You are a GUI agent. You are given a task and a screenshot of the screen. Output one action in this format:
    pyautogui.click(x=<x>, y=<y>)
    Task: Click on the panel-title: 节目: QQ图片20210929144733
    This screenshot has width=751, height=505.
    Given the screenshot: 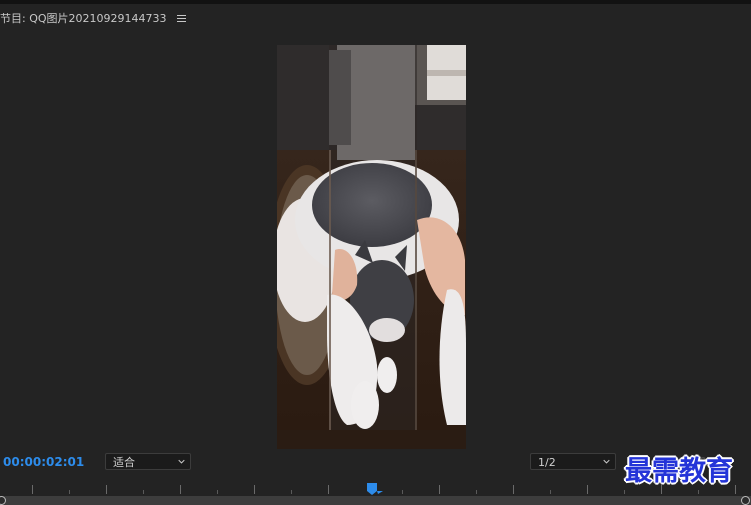 What is the action you would take?
    pyautogui.click(x=83, y=18)
    